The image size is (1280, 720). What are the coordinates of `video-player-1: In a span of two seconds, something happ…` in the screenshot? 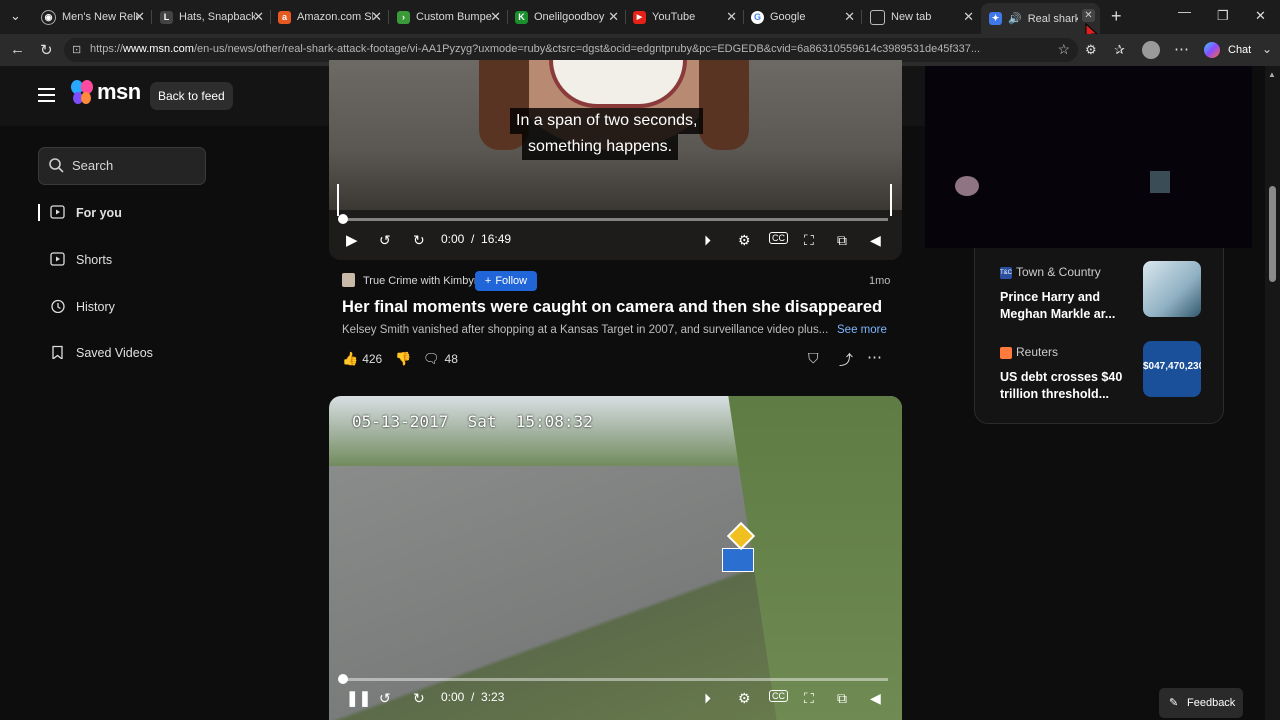 It's located at (615, 160).